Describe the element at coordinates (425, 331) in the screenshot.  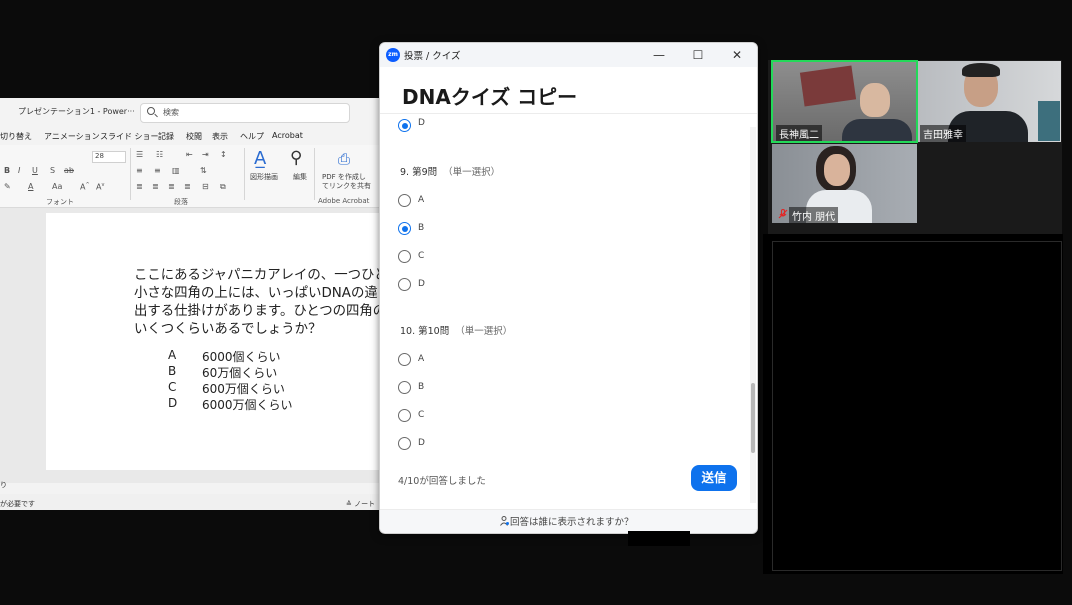
I see `question-number: 10. 第10問` at that location.